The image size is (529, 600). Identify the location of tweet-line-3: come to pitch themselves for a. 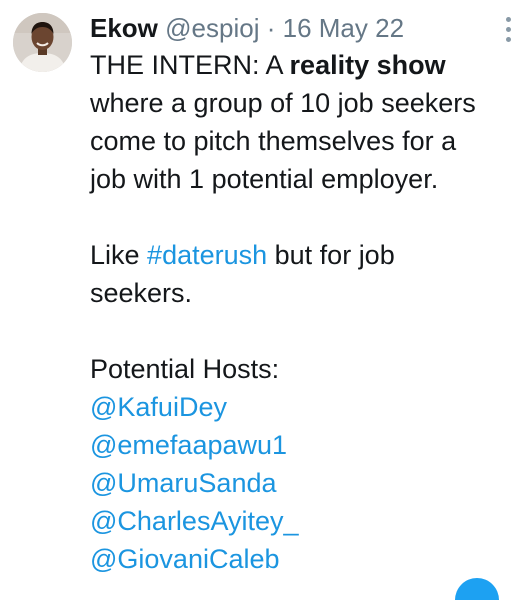
(273, 141).